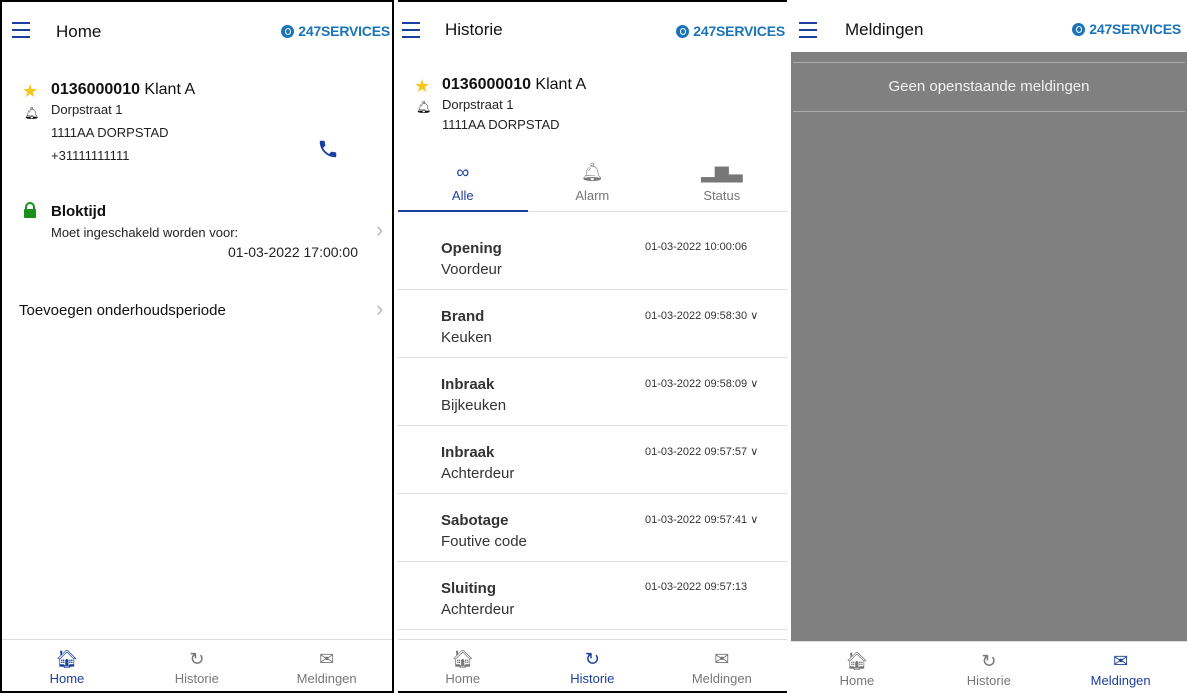 Image resolution: width=1187 pixels, height=693 pixels. Describe the element at coordinates (696, 384) in the screenshot. I see `event-timestamp: 01-03-2022 09:58:09` at that location.